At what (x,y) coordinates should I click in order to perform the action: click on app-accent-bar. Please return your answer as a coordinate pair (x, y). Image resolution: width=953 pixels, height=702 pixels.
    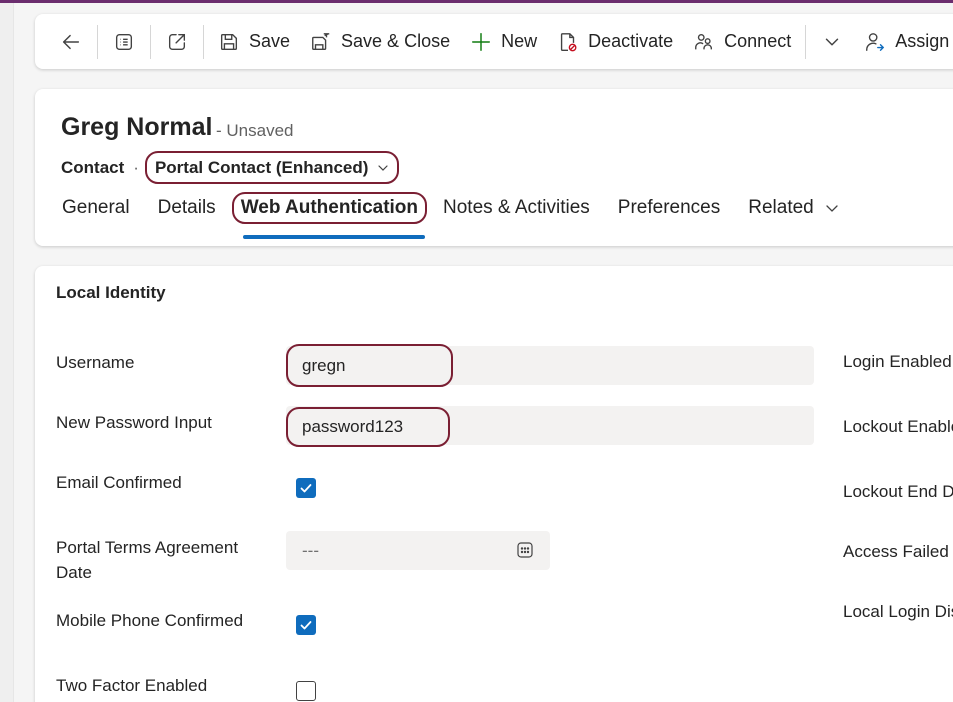
    Looking at the image, I should click on (476, 1).